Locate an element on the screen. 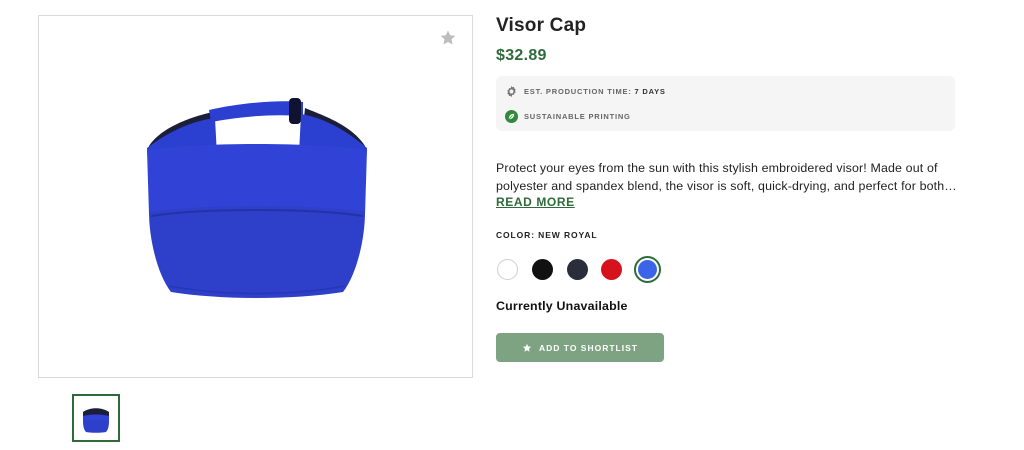  product-price: $32.89 is located at coordinates (521, 55).